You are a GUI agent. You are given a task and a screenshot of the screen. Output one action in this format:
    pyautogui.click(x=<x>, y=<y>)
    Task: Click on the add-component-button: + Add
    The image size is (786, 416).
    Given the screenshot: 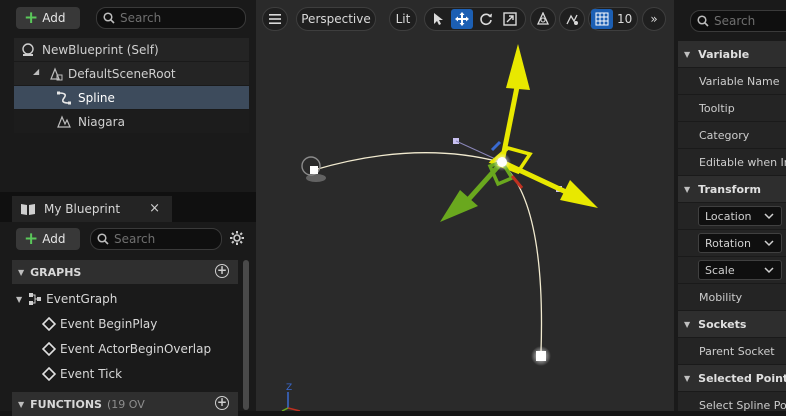 What is the action you would take?
    pyautogui.click(x=48, y=18)
    